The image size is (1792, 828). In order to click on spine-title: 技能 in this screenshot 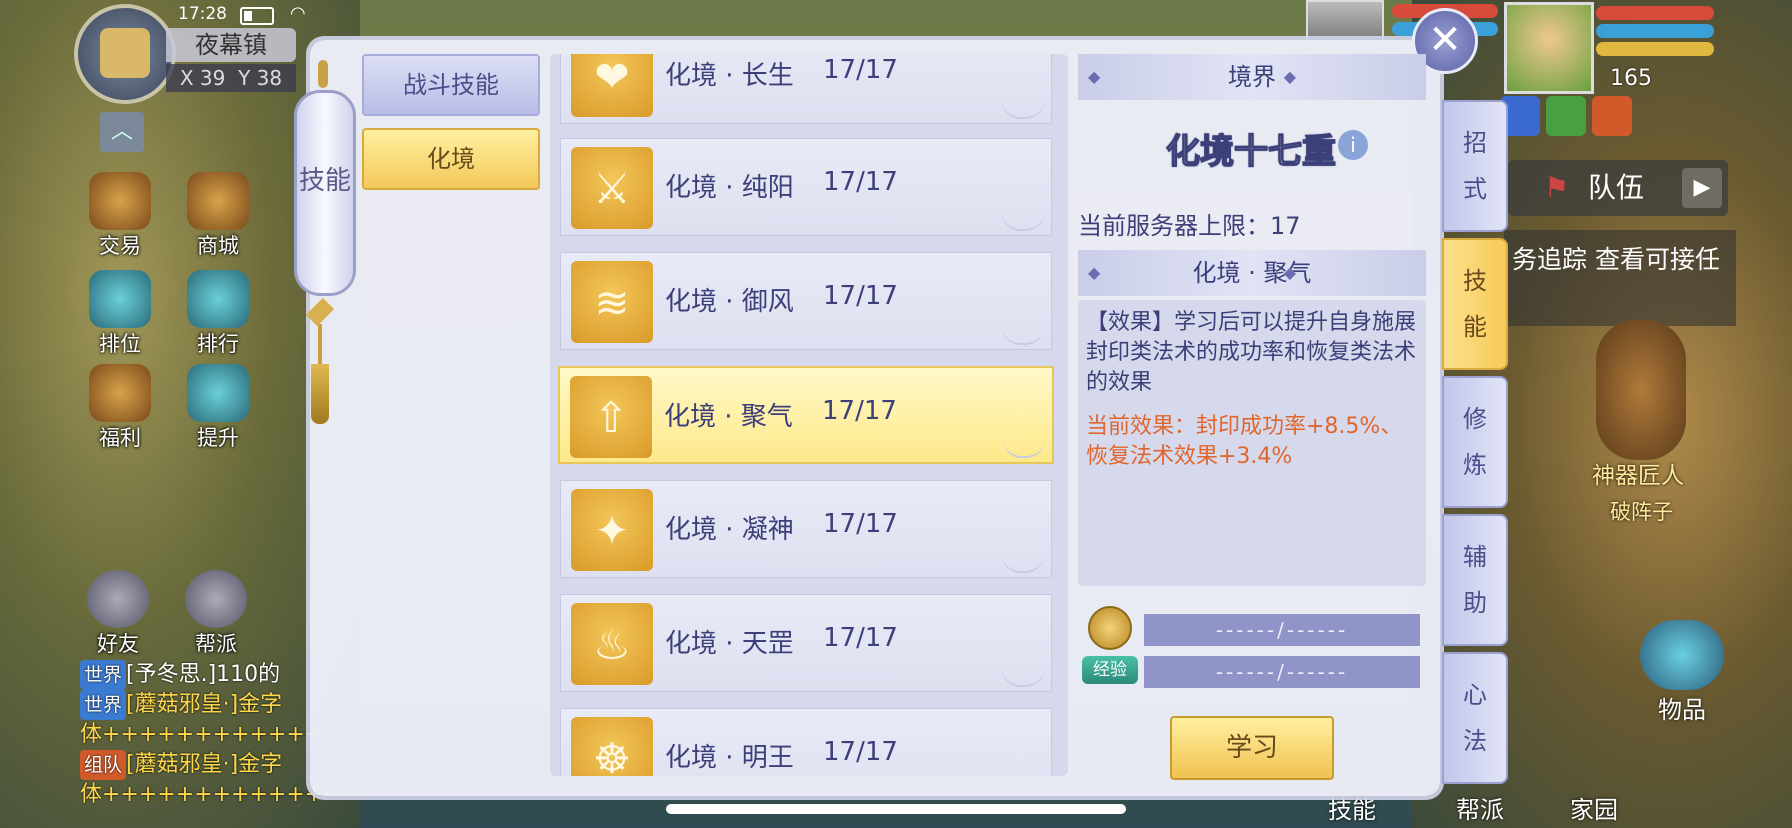, I will do `click(324, 181)`.